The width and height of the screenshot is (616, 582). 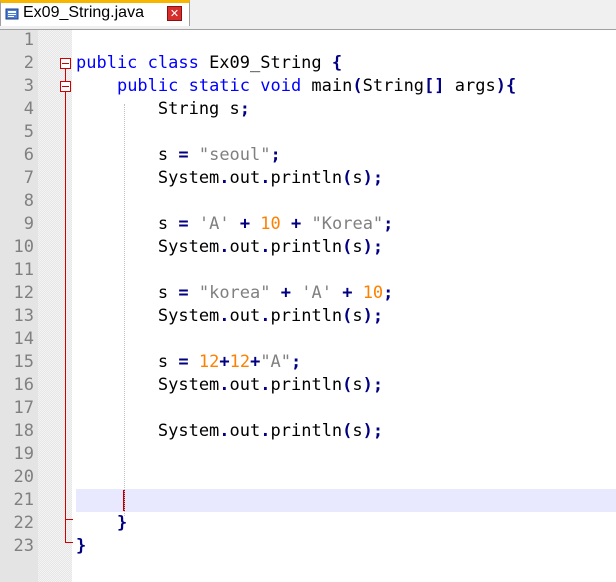 I want to click on code-token: =, so click(x=188, y=224).